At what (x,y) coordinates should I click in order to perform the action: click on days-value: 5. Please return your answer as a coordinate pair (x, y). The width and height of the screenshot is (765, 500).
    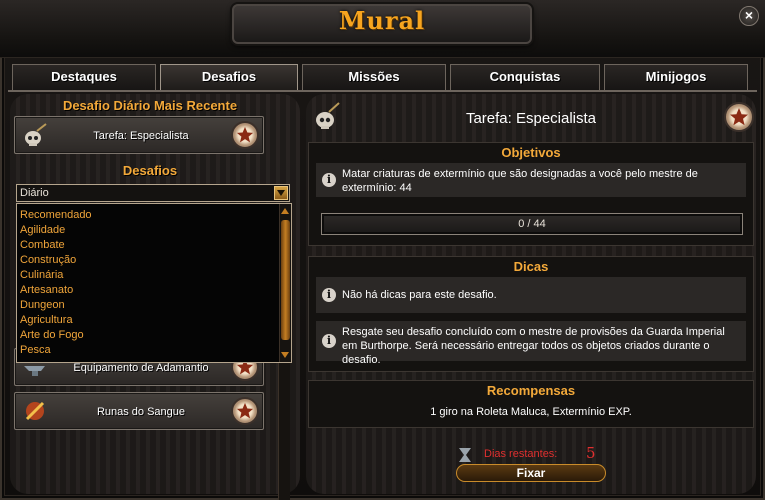
    Looking at the image, I should click on (591, 453).